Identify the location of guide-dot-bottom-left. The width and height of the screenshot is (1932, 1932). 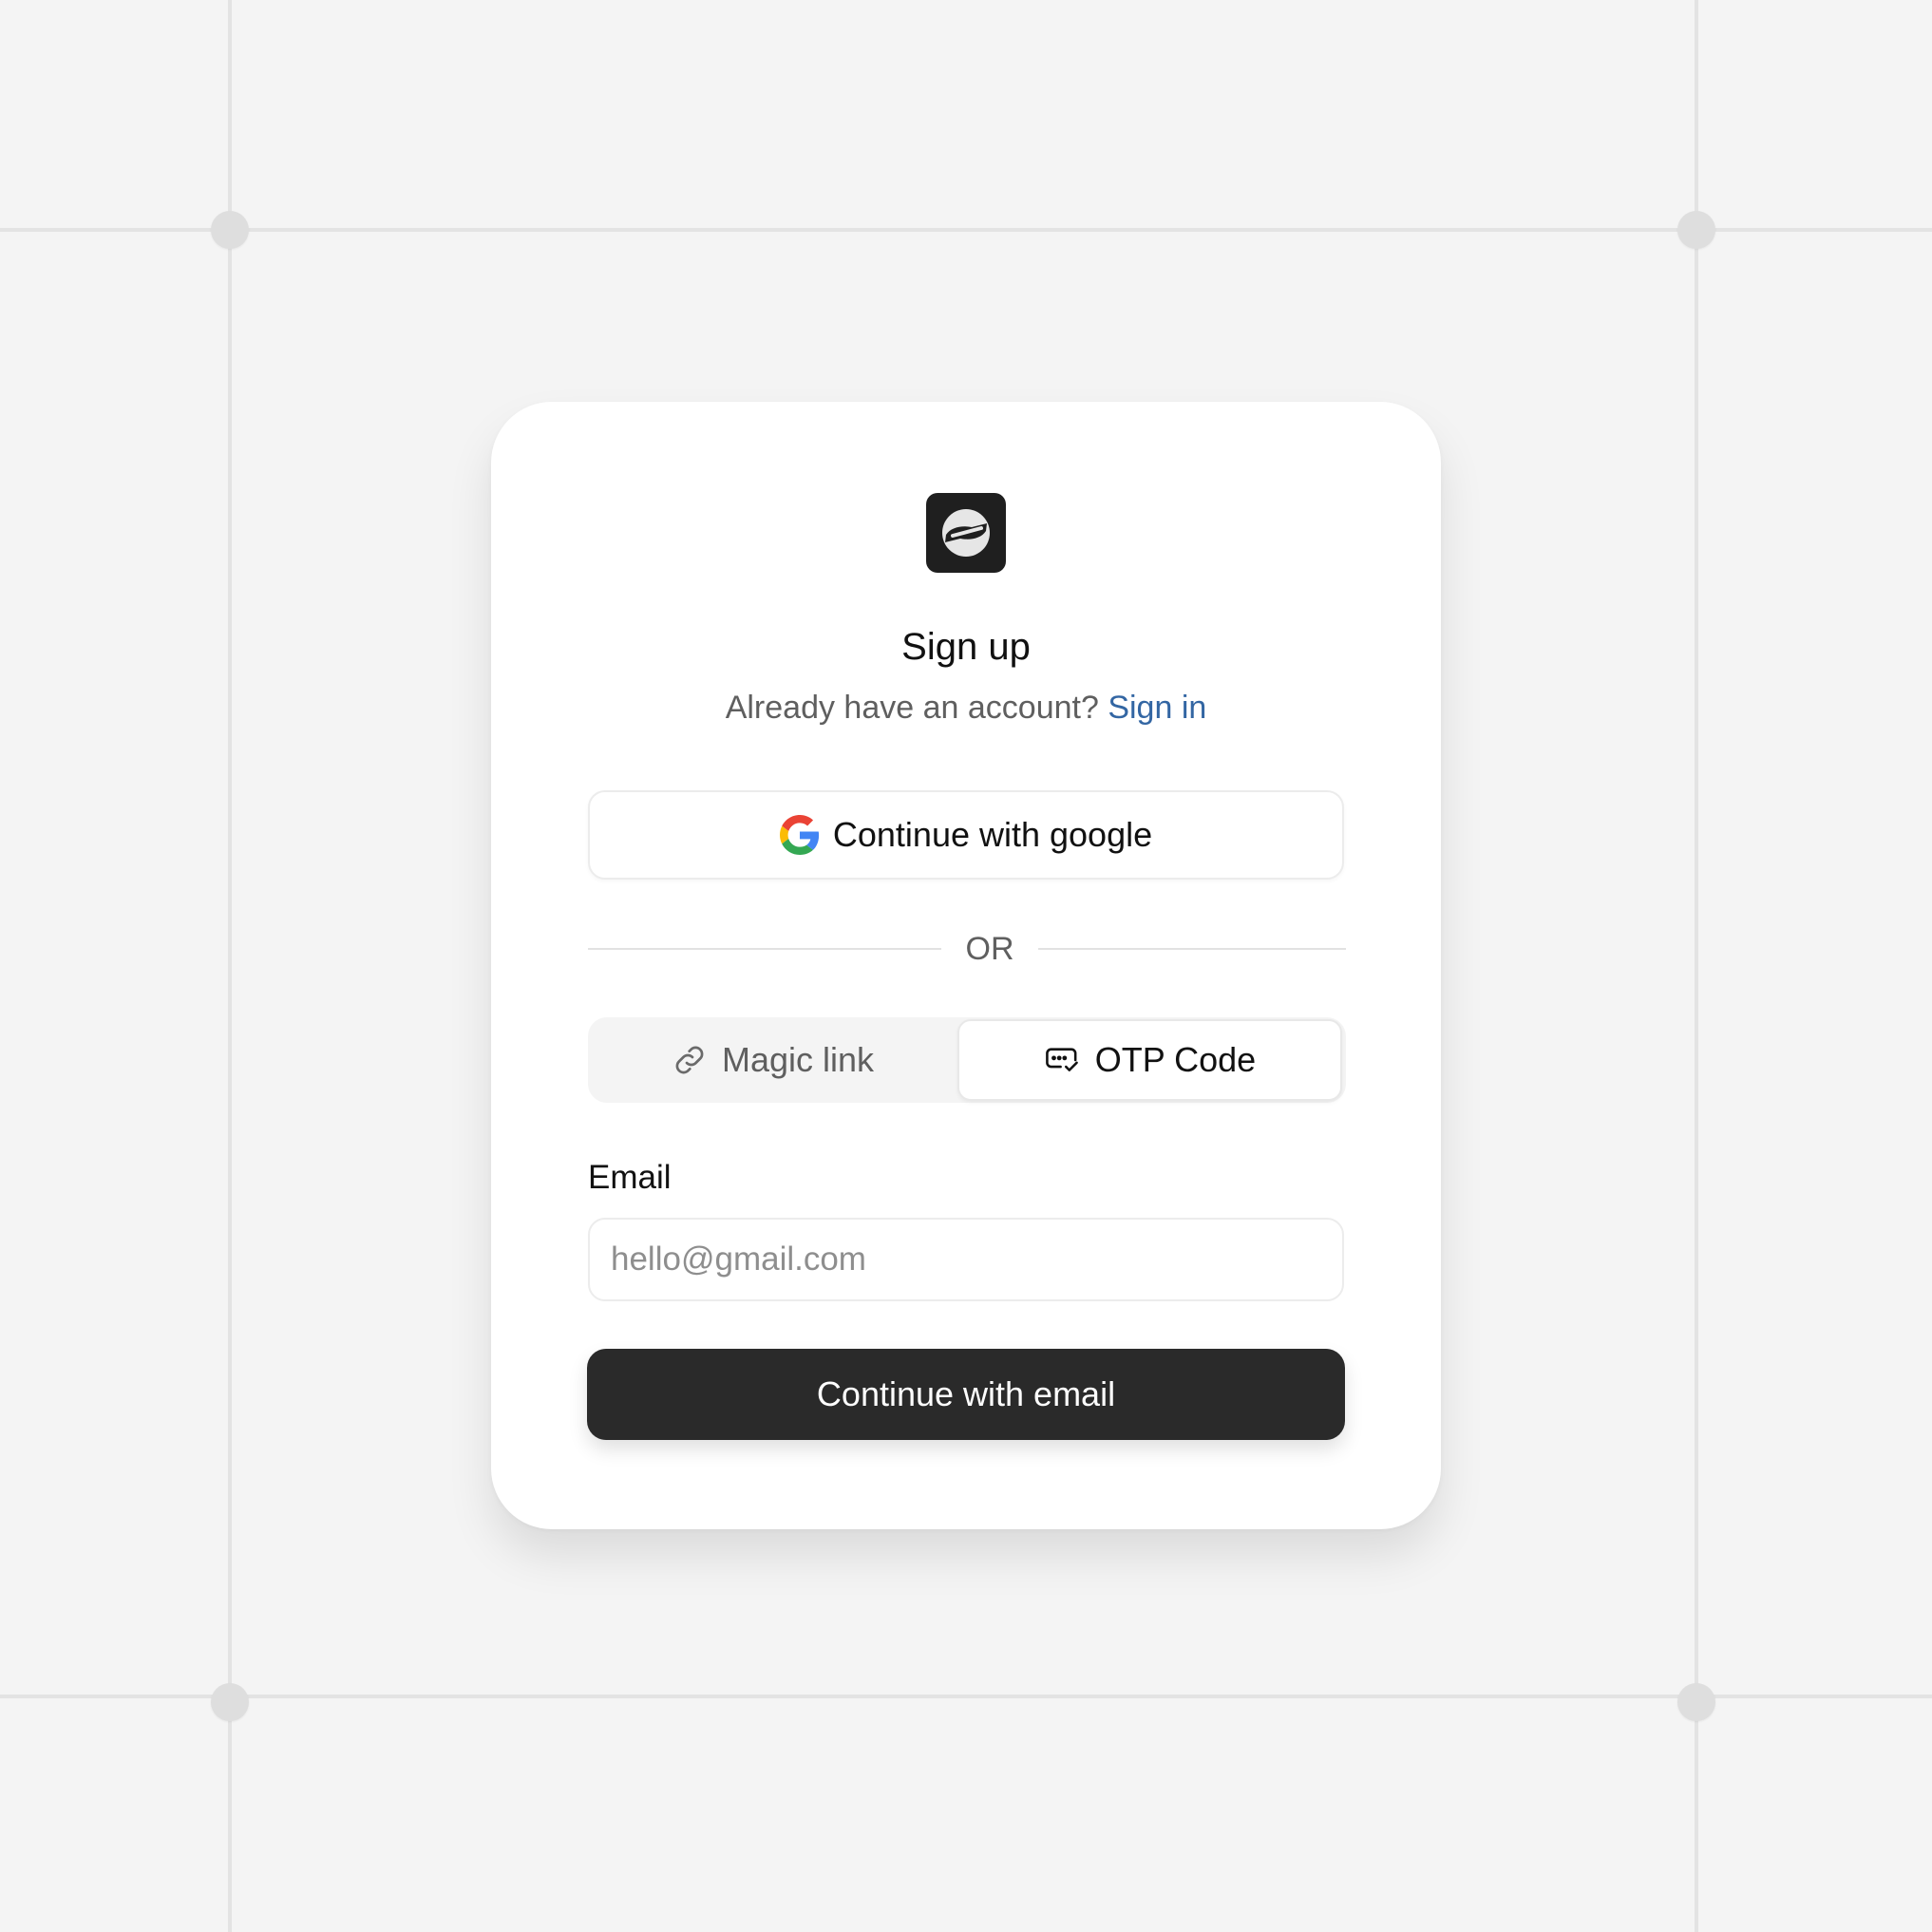
(230, 1702).